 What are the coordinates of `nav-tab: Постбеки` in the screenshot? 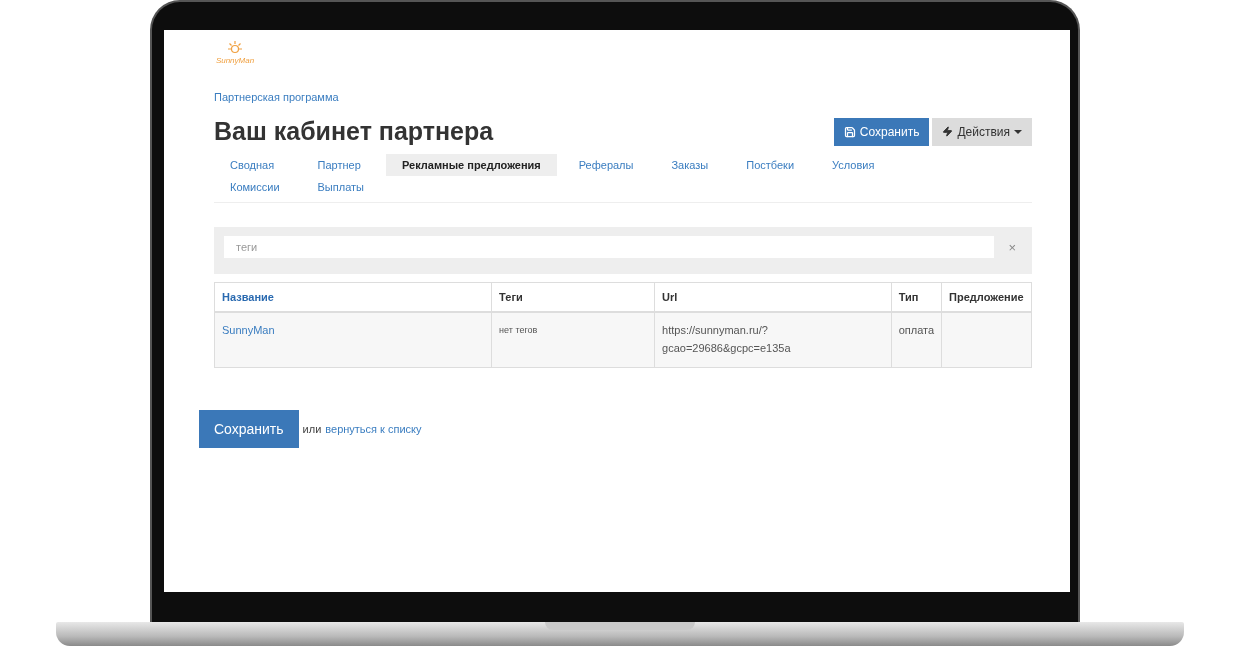 It's located at (770, 165).